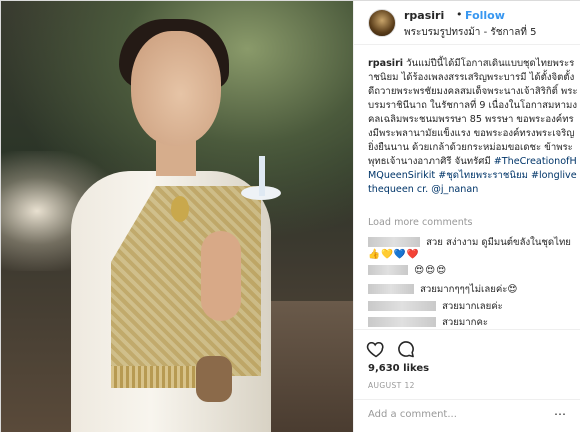 This screenshot has width=580, height=432. What do you see at coordinates (214, 379) in the screenshot?
I see `photo-belt-ornament` at bounding box center [214, 379].